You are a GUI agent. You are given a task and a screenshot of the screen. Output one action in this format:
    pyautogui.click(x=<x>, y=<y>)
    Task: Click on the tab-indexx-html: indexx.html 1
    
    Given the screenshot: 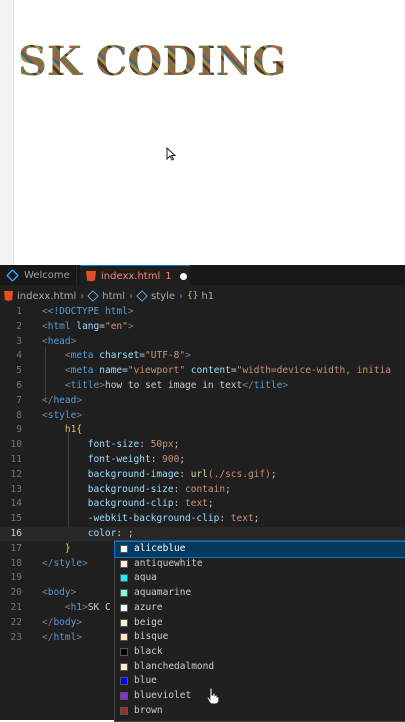 What is the action you would take?
    pyautogui.click(x=135, y=275)
    